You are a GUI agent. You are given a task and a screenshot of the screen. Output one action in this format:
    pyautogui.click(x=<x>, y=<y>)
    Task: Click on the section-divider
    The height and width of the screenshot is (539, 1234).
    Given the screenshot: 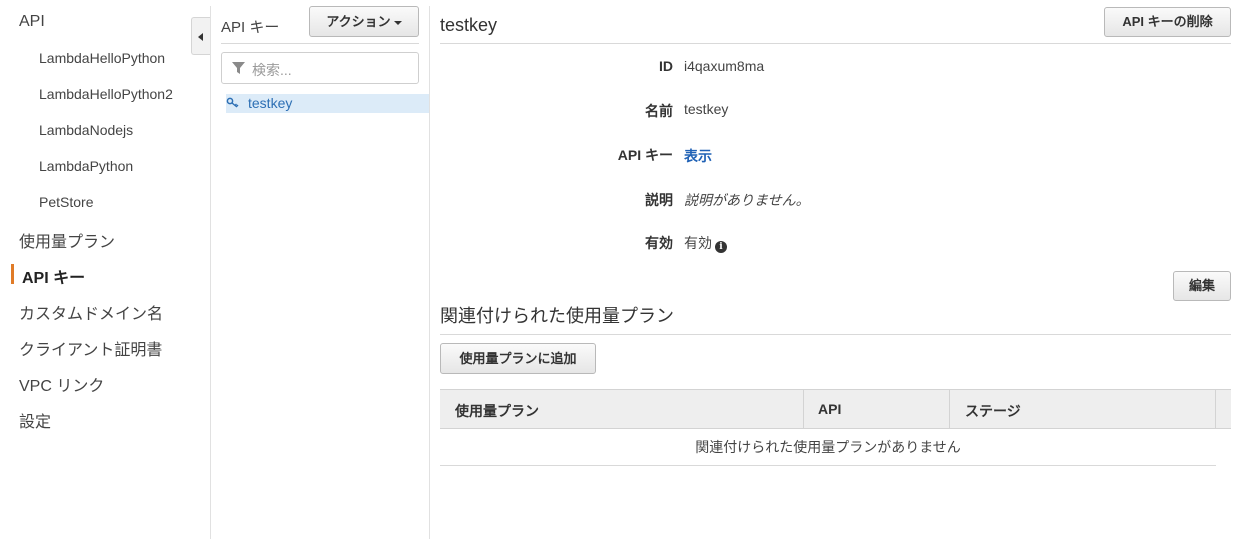 What is the action you would take?
    pyautogui.click(x=835, y=334)
    